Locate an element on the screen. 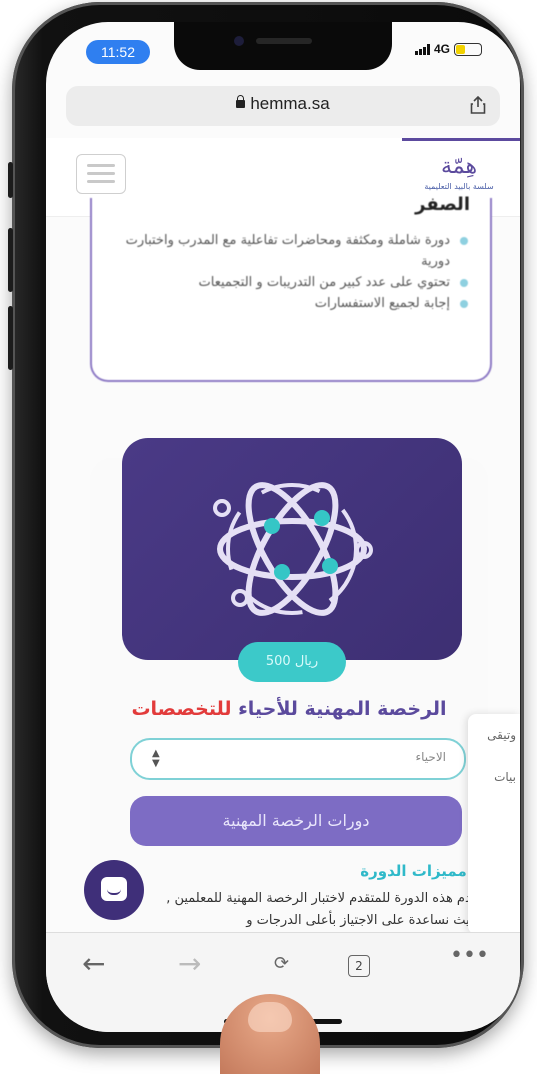 This screenshot has height=1074, width=537. volume-down-button is located at coordinates (10, 338).